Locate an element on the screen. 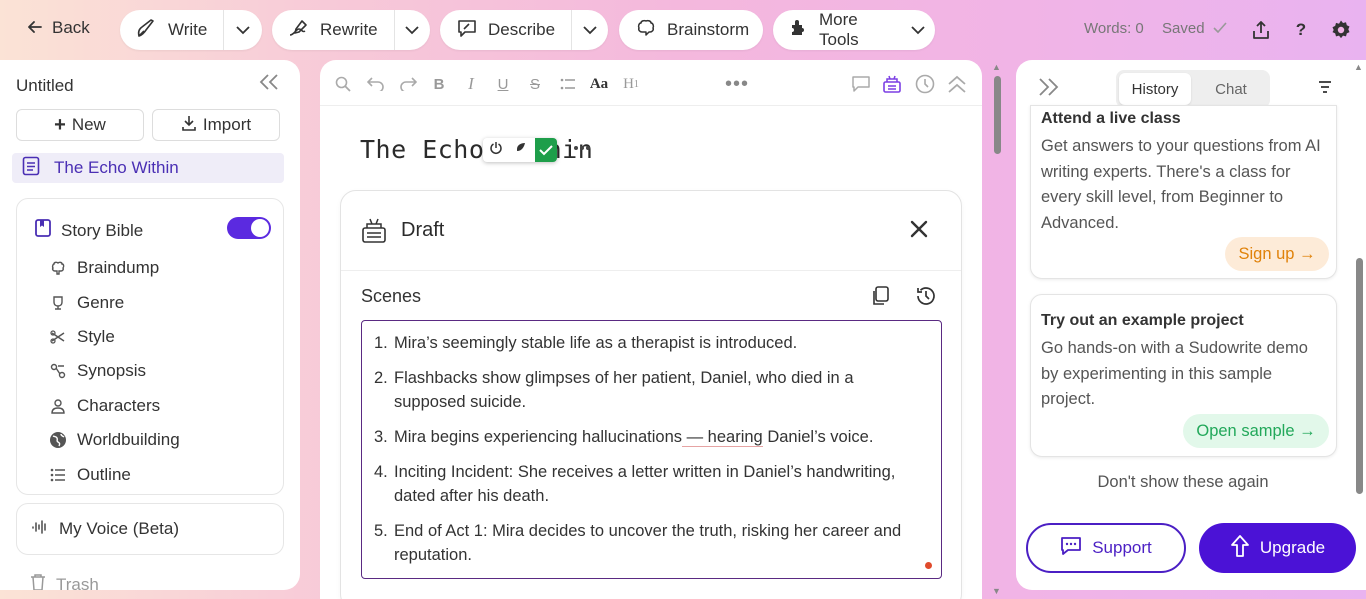 The height and width of the screenshot is (599, 1366). write-label: Write is located at coordinates (188, 29).